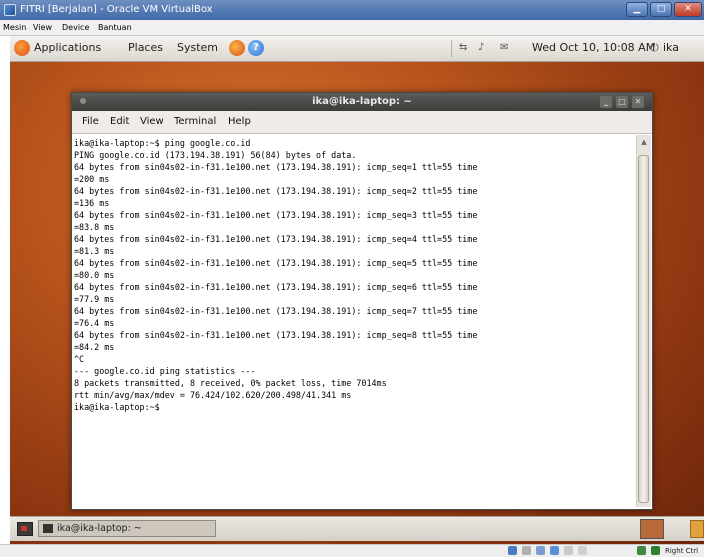 The width and height of the screenshot is (704, 557). I want to click on hard-disk-icon, so click(512, 550).